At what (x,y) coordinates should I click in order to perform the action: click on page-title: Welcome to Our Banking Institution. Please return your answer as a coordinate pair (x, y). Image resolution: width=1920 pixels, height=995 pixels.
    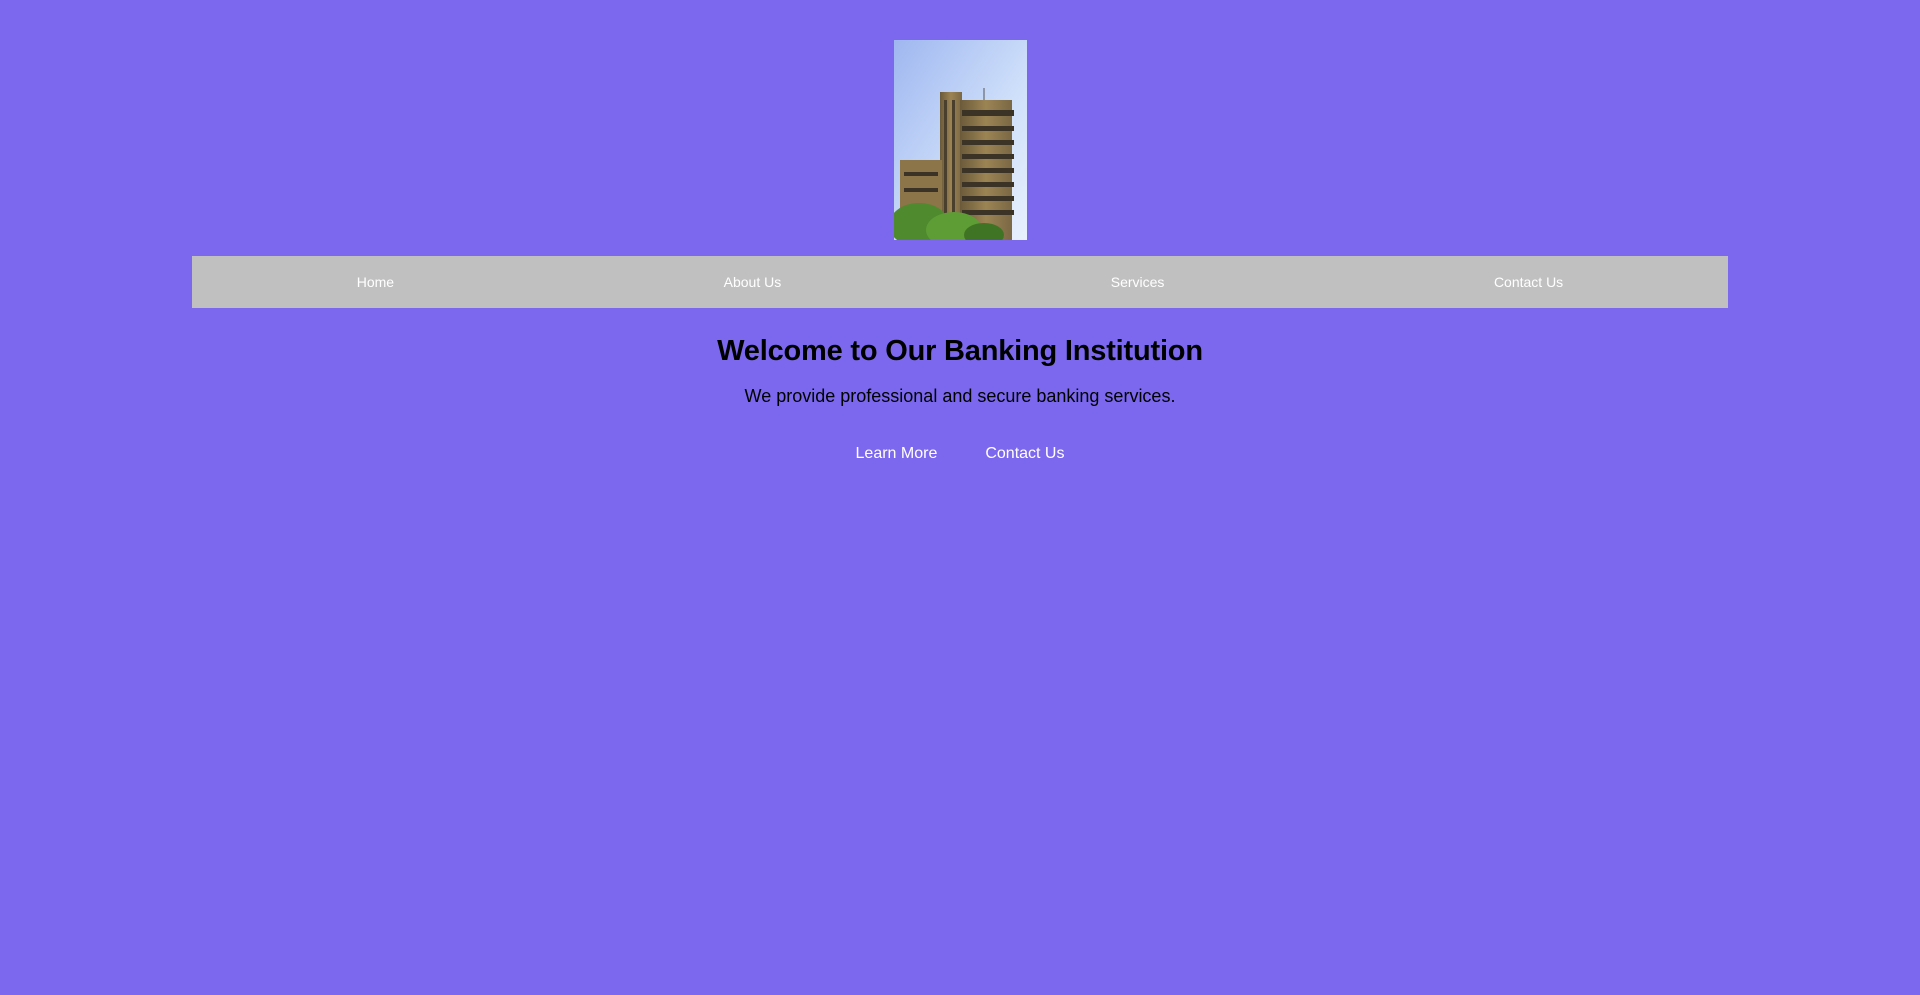
    Looking at the image, I should click on (960, 351).